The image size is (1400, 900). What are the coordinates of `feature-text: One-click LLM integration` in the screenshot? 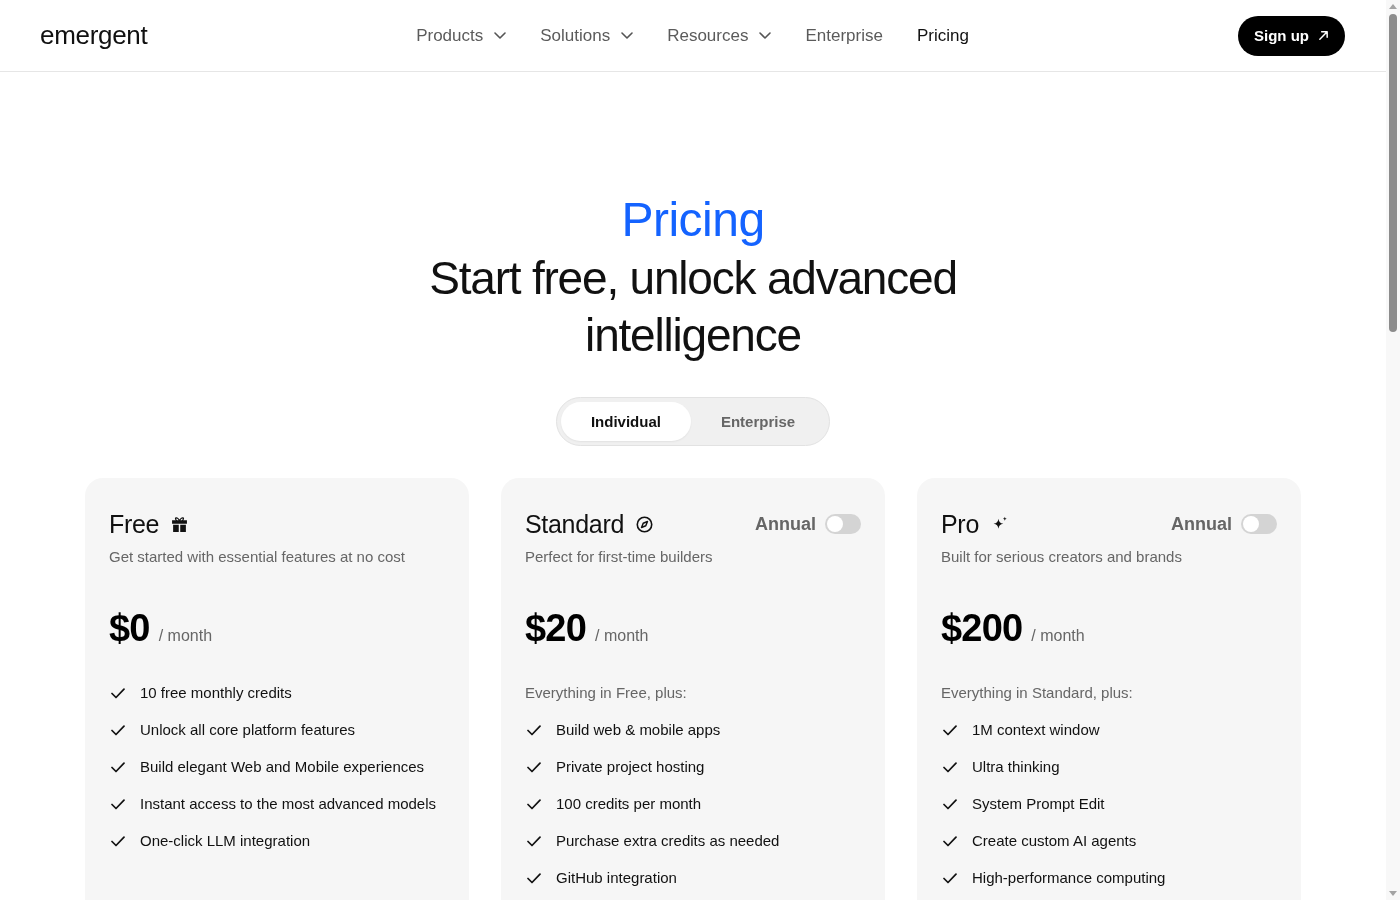 It's located at (225, 841).